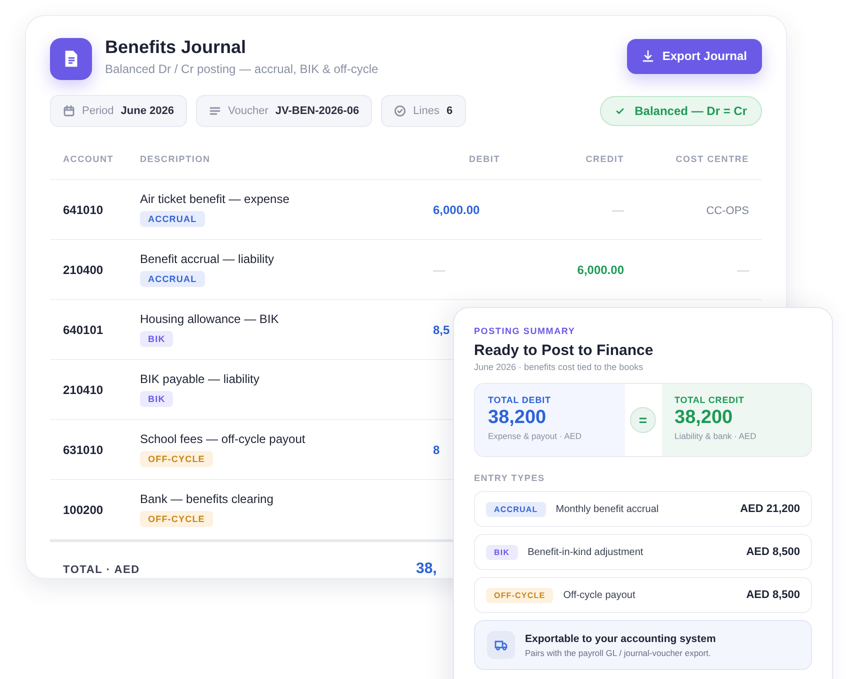  Describe the element at coordinates (716, 436) in the screenshot. I see `total-note: Liability & bank · AED` at that location.